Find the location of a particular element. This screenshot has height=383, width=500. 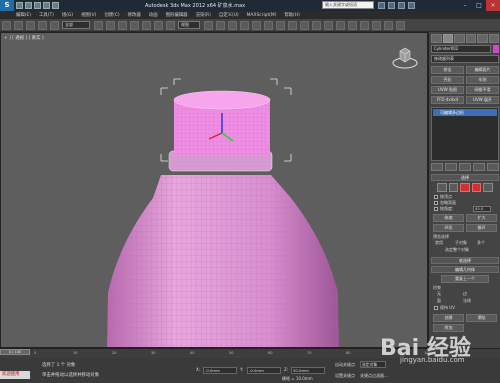

material-editor-icon is located at coordinates (364, 25).